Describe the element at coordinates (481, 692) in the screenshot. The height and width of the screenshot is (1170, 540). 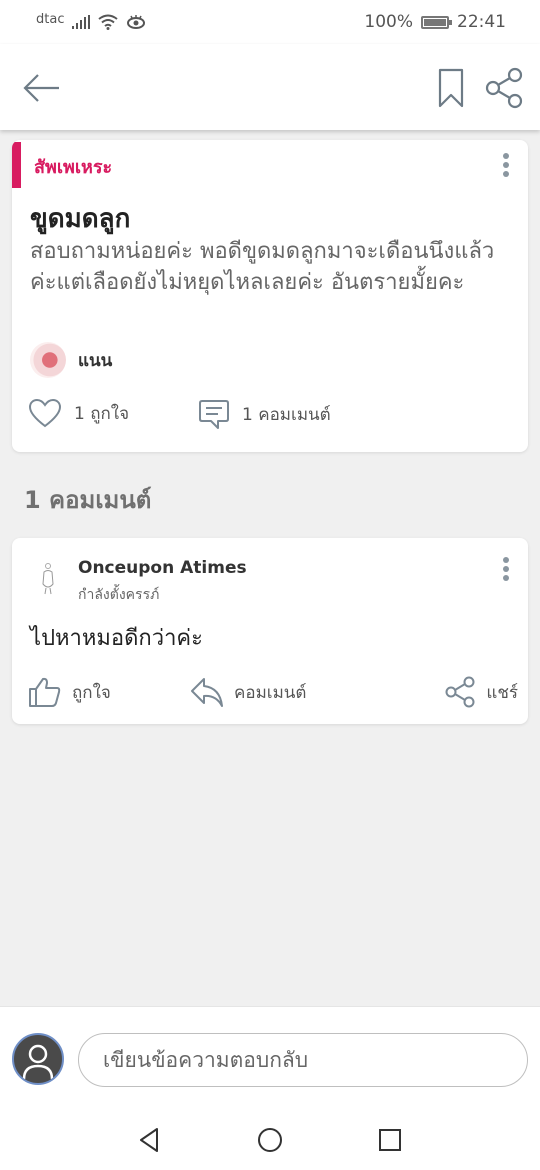
I see `comment-share-button: แชร์` at that location.